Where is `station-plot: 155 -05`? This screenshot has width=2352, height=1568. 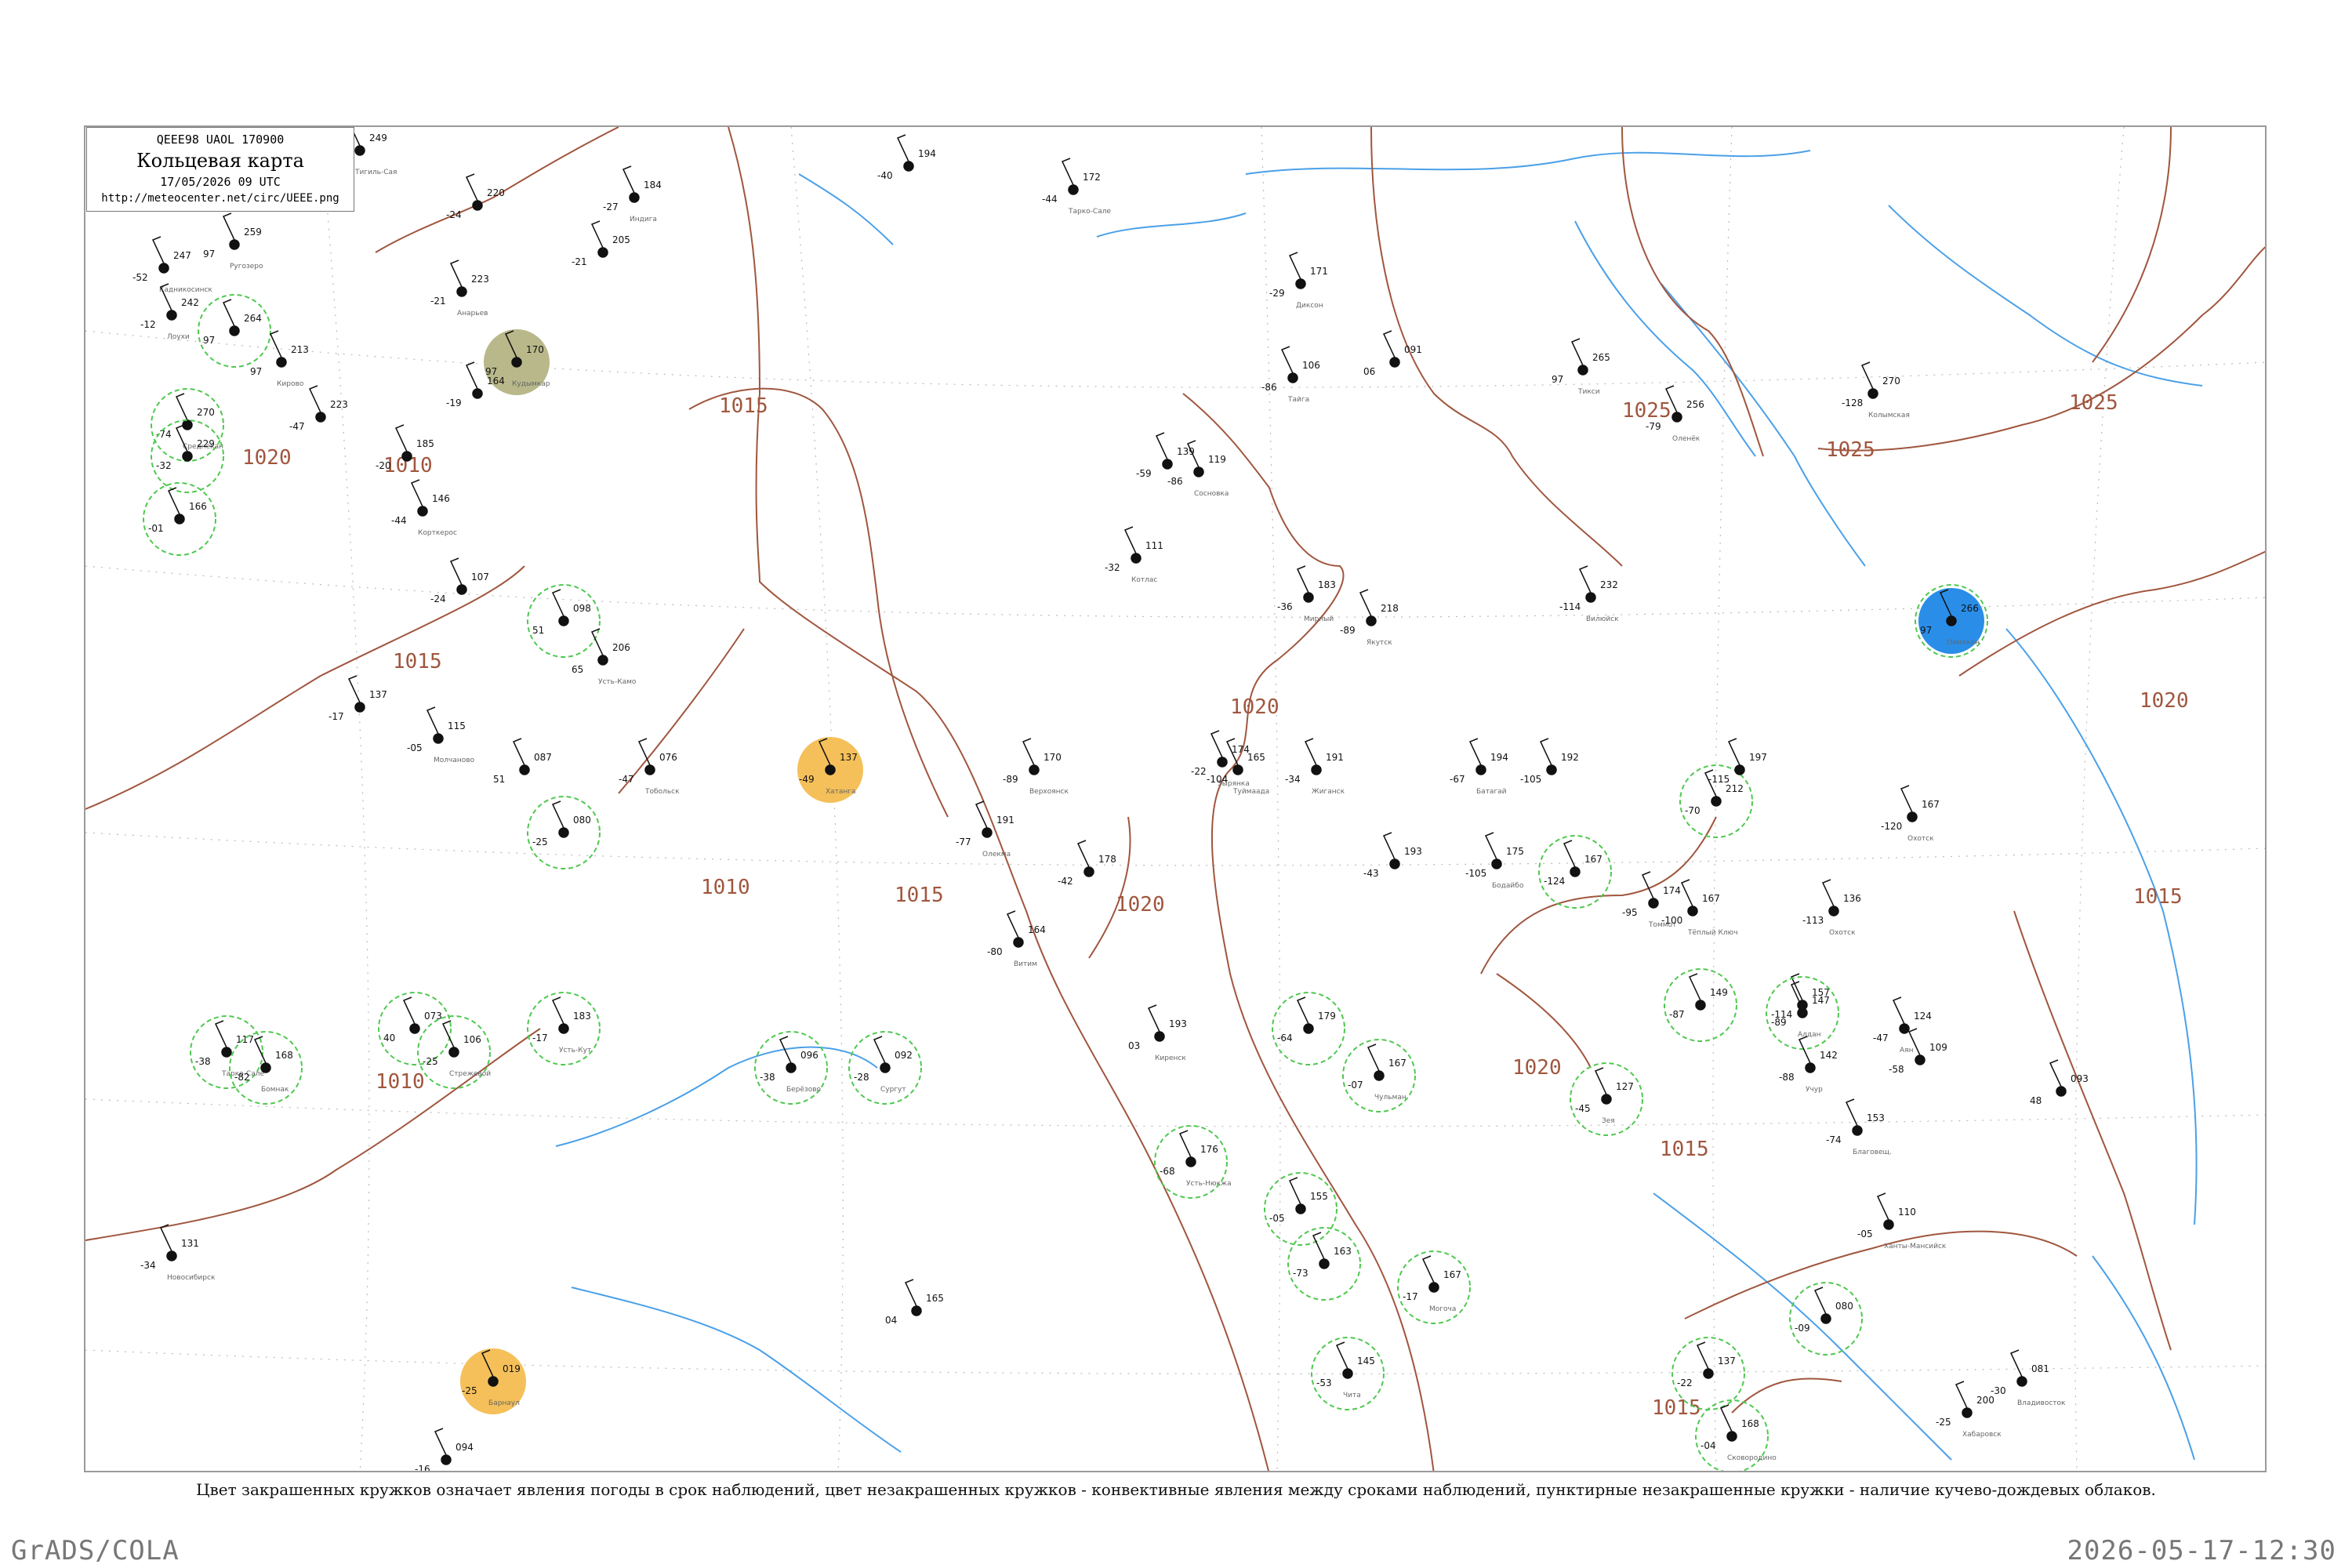
station-plot: 155 -05 is located at coordinates (1301, 1209).